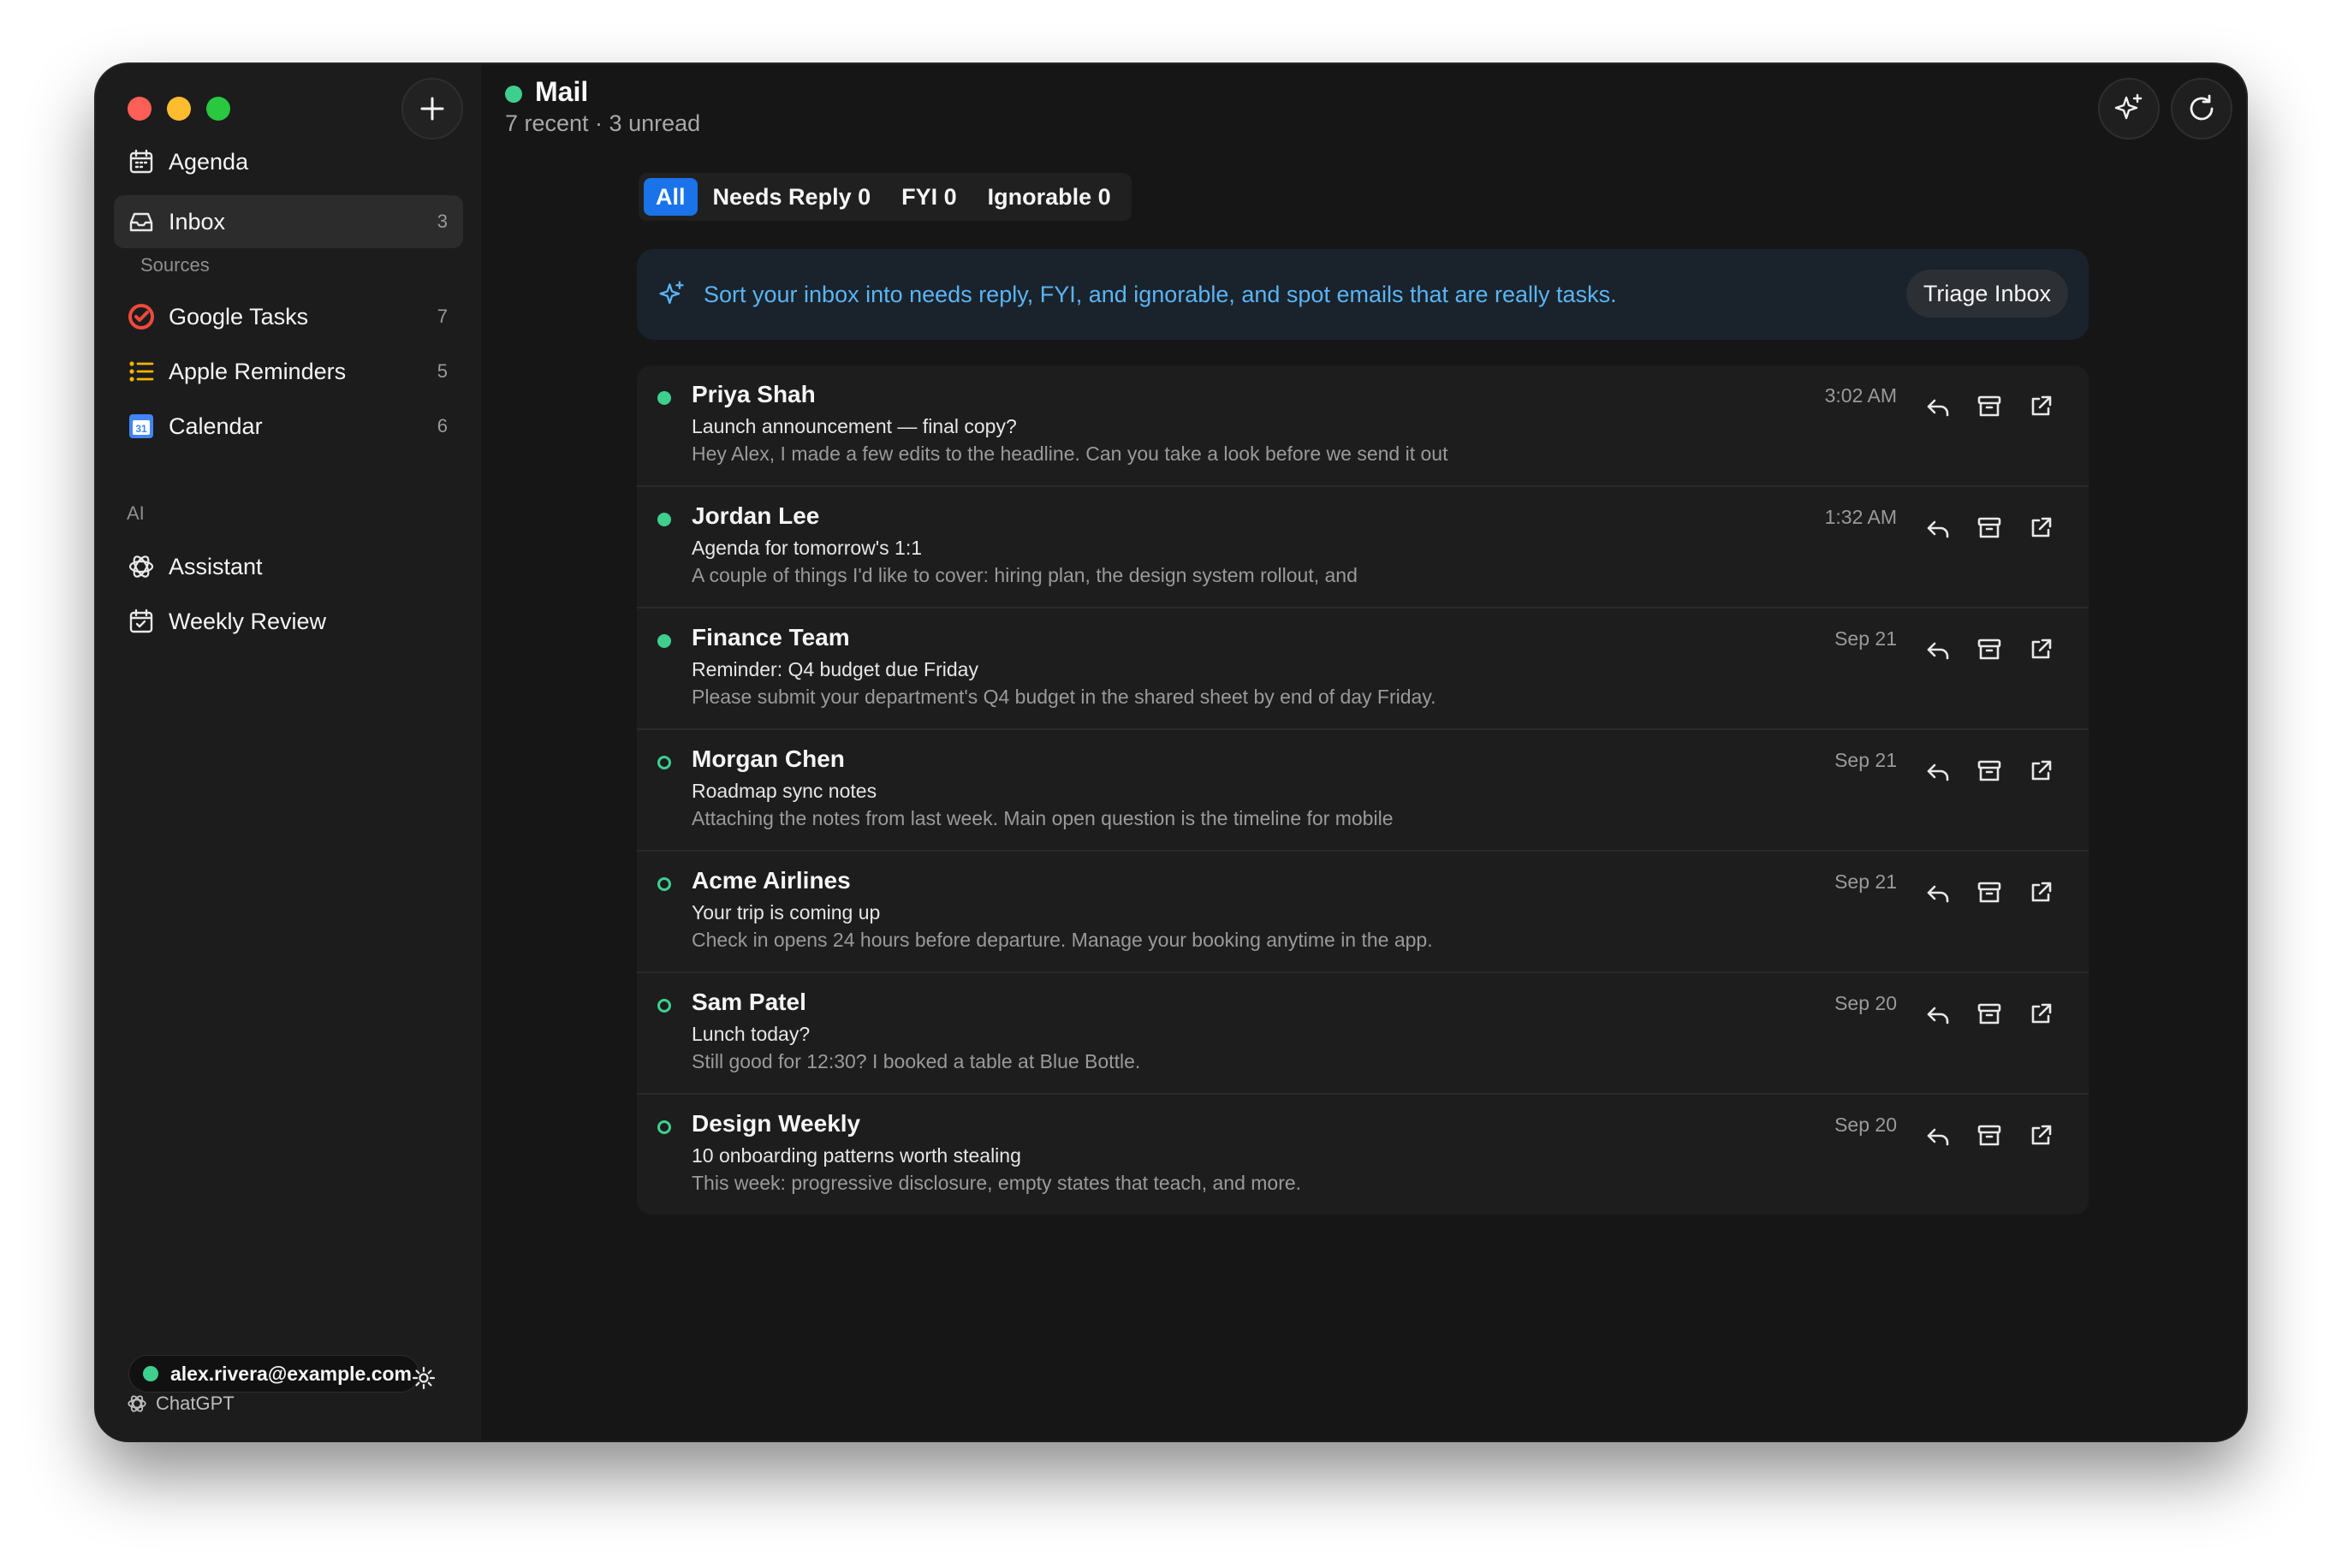 Image resolution: width=2342 pixels, height=1568 pixels. I want to click on sources-section-label: Sources, so click(175, 265).